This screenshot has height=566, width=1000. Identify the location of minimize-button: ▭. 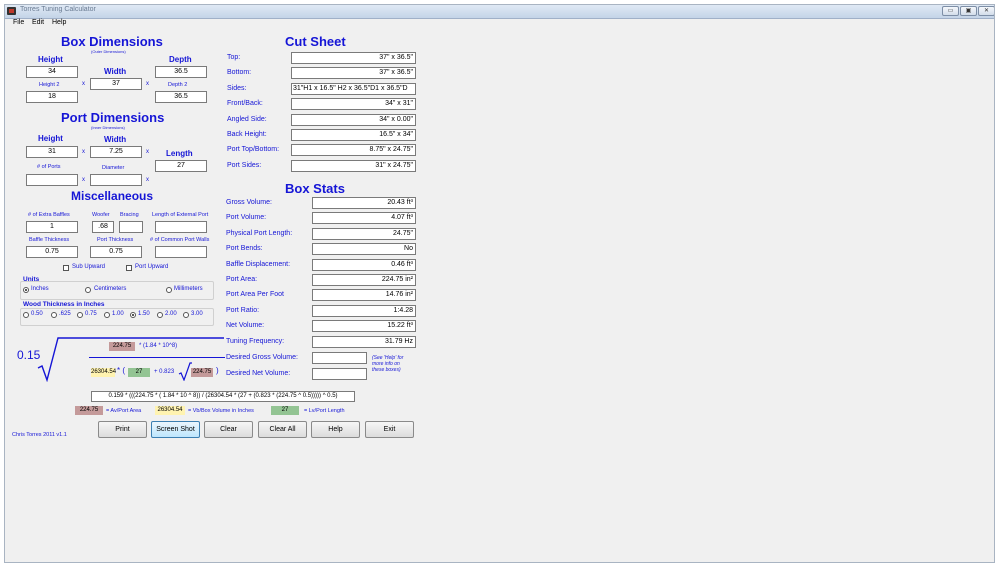
(950, 11).